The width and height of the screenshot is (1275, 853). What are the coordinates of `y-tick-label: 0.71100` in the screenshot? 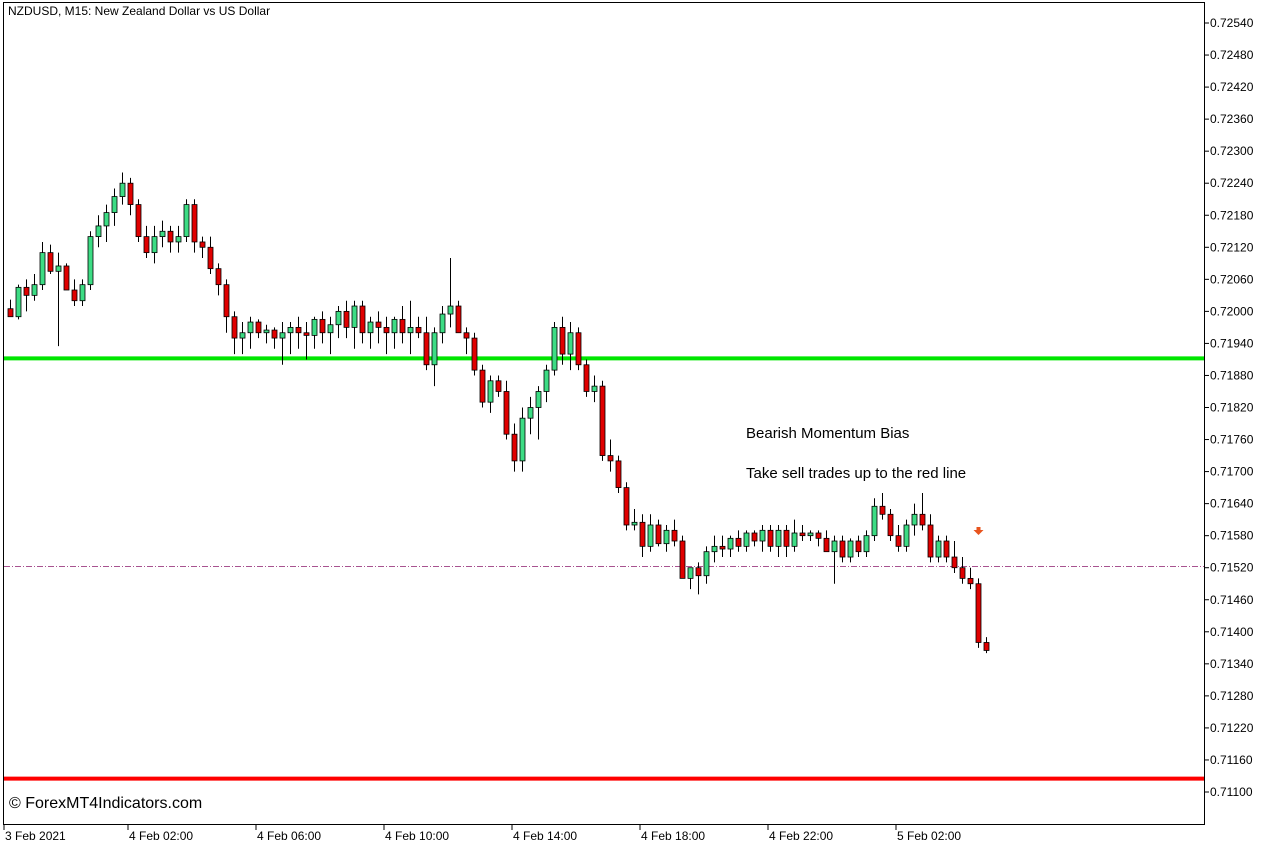 It's located at (1231, 792).